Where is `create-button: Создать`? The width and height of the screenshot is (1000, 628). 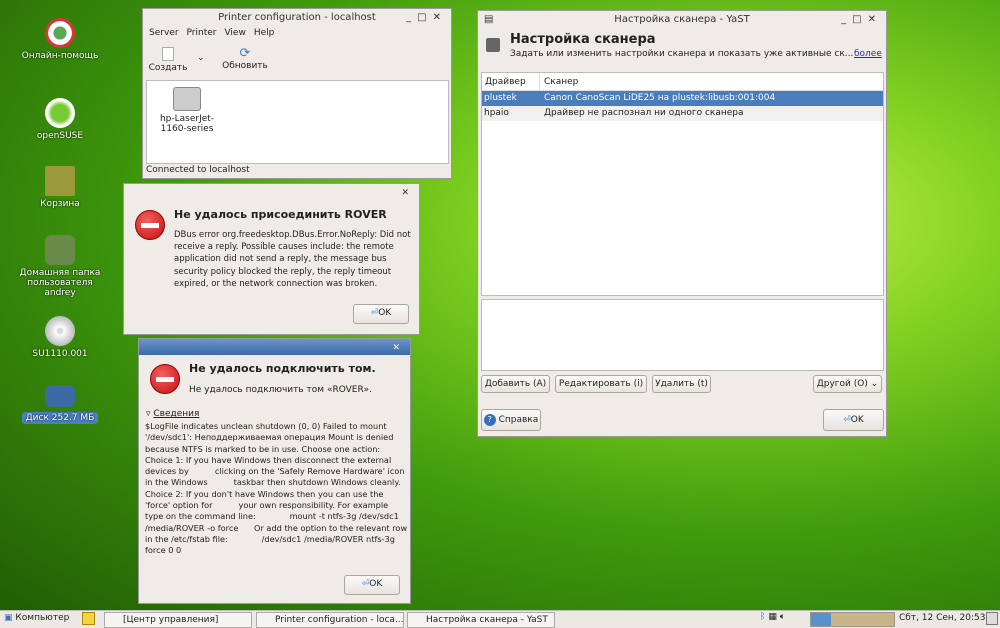 create-button: Создать is located at coordinates (168, 60).